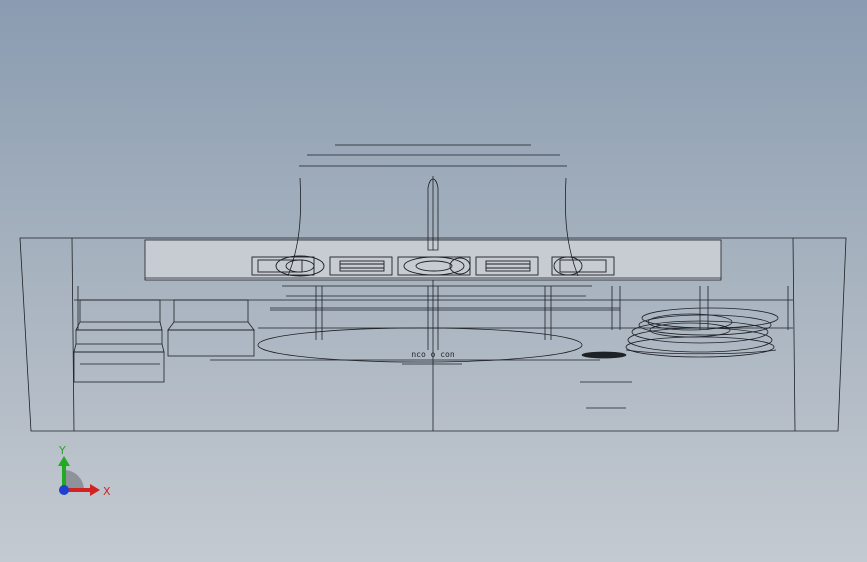 This screenshot has height=562, width=867. I want to click on burner-coils, so click(702, 332).